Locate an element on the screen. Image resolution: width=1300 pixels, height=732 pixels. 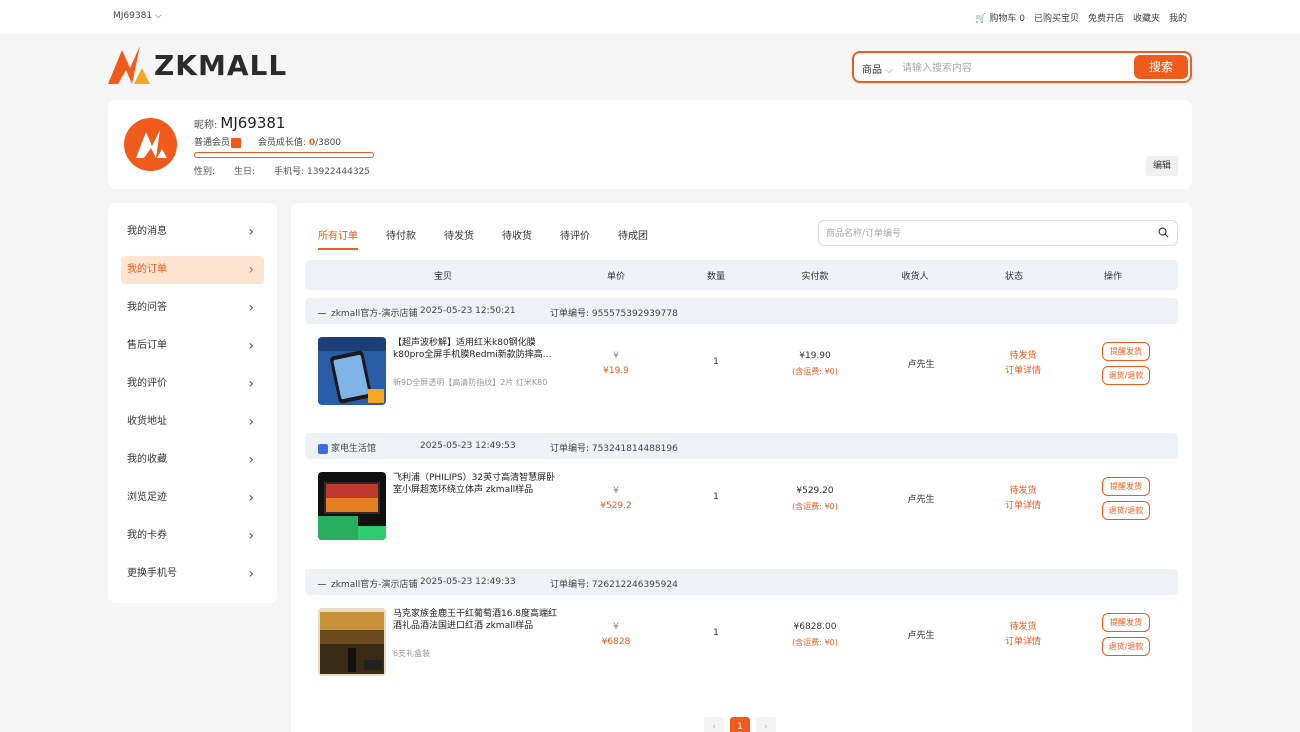
product-spec: 6支礼盒装 is located at coordinates (412, 653).